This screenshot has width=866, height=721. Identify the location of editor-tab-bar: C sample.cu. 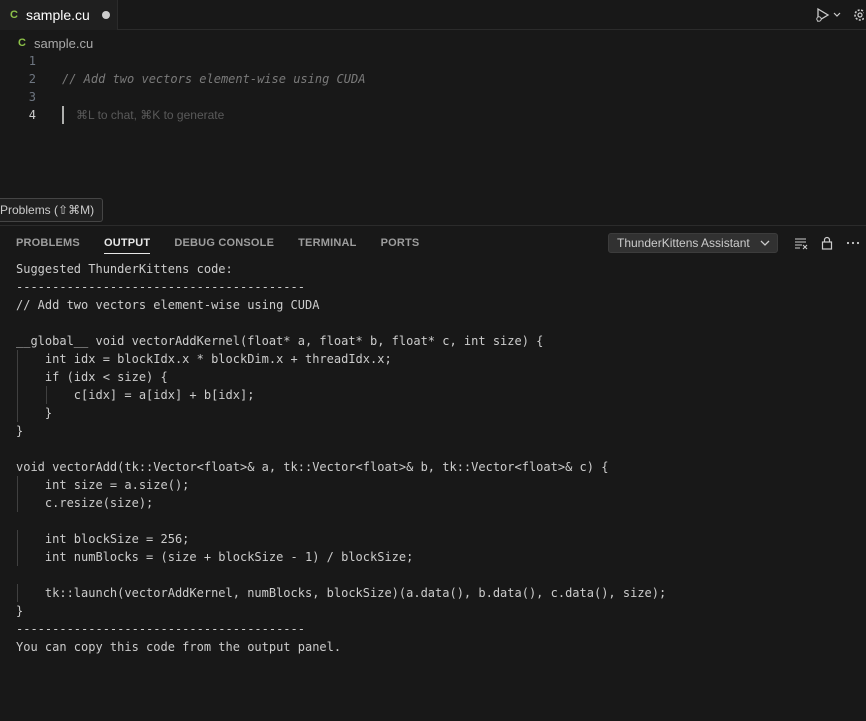
(433, 15).